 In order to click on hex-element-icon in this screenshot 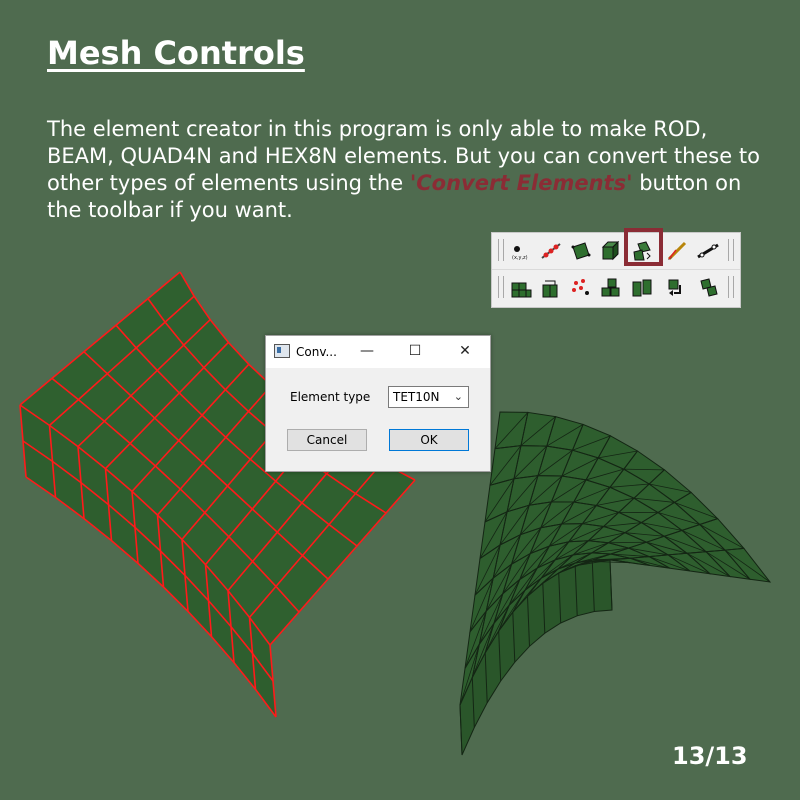, I will do `click(611, 251)`.